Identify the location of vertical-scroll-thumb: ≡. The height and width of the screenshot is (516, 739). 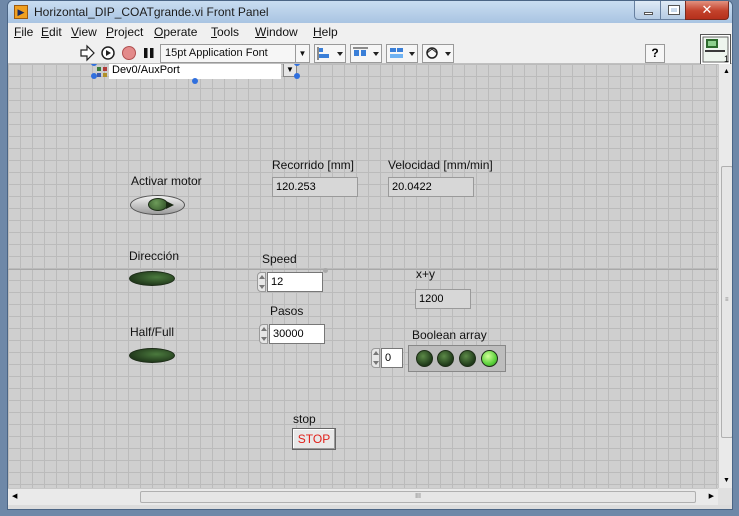
(726, 302).